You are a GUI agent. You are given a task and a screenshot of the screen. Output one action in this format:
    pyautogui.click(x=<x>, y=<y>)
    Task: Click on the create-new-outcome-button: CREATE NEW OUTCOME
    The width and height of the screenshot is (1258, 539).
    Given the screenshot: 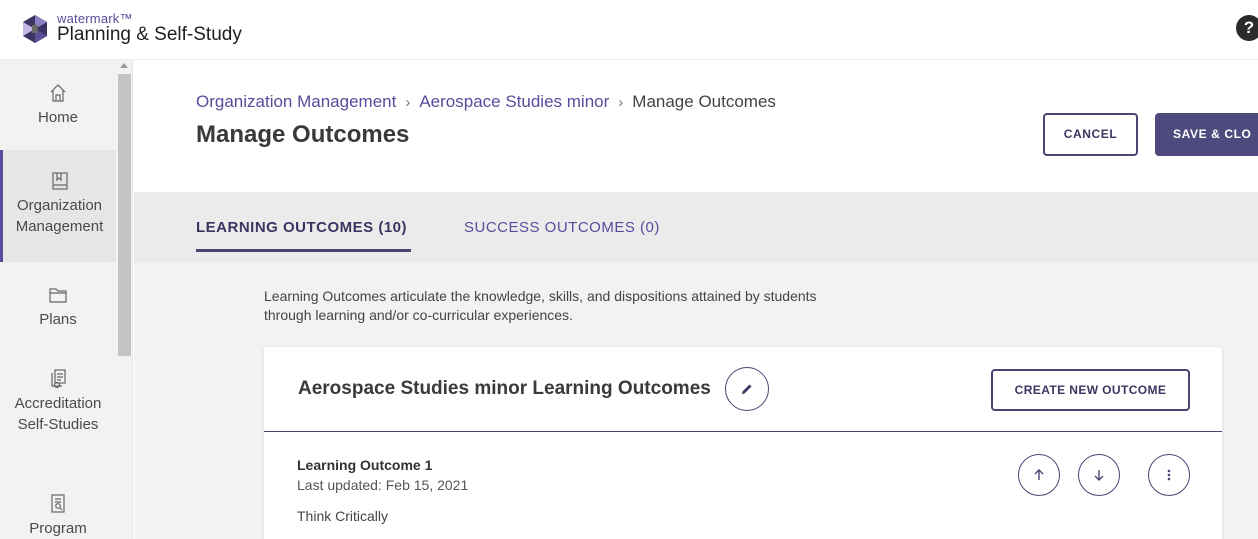 What is the action you would take?
    pyautogui.click(x=1090, y=390)
    